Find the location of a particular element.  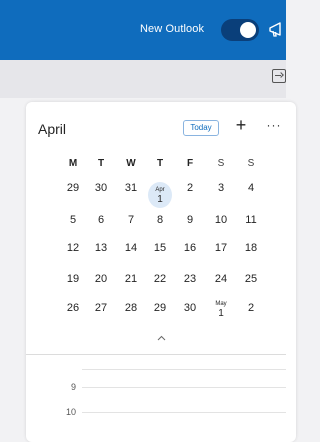

calendar-day: 4 is located at coordinates (251, 188).